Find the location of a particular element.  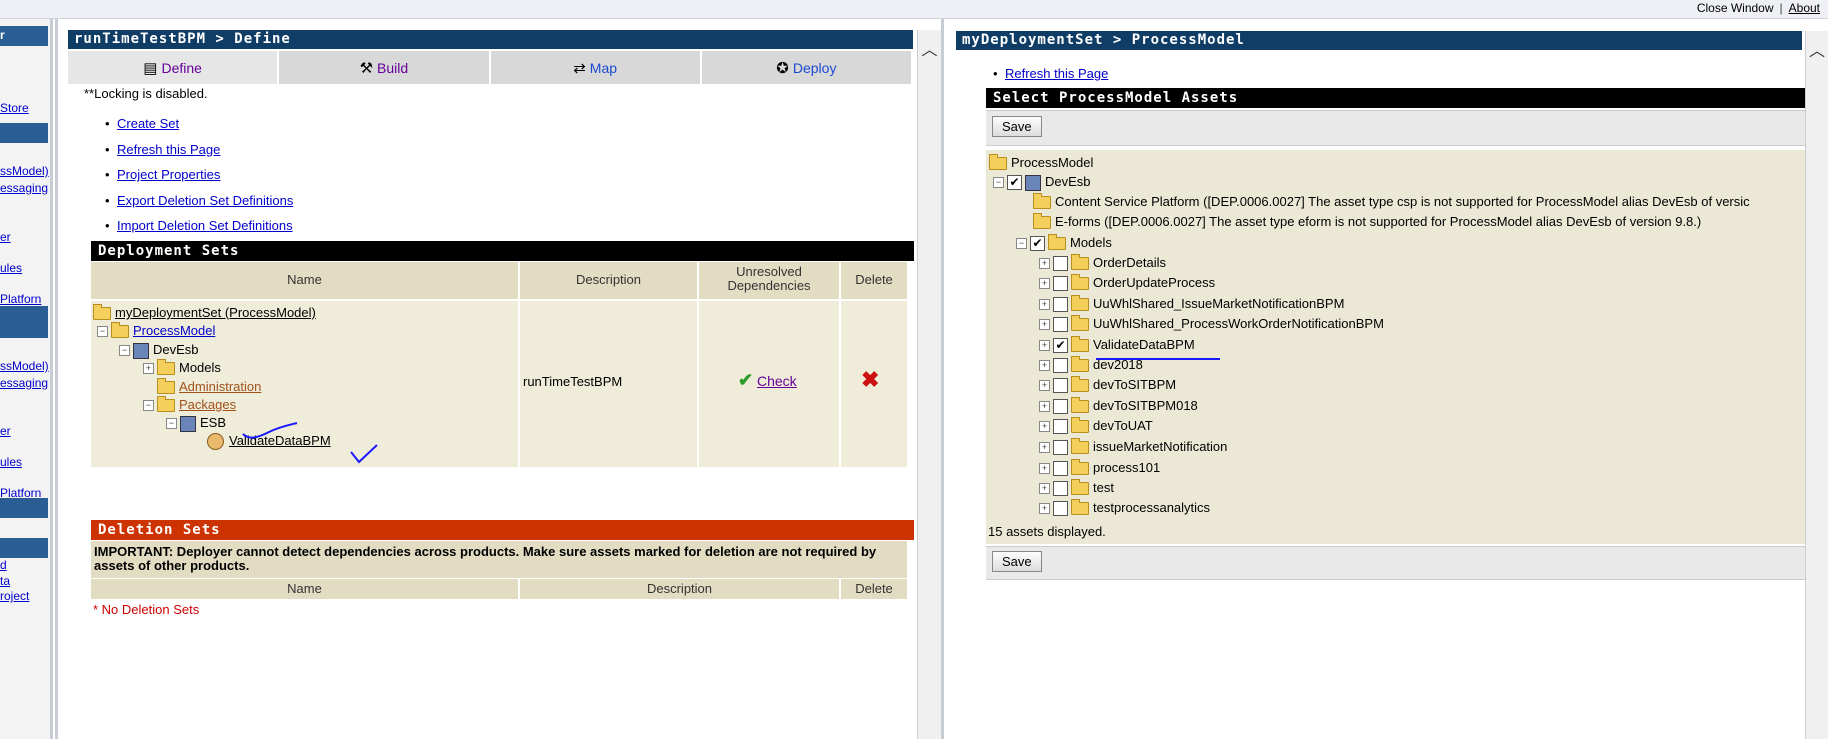

deletion-sets-header: Deletion Sets is located at coordinates (502, 530).